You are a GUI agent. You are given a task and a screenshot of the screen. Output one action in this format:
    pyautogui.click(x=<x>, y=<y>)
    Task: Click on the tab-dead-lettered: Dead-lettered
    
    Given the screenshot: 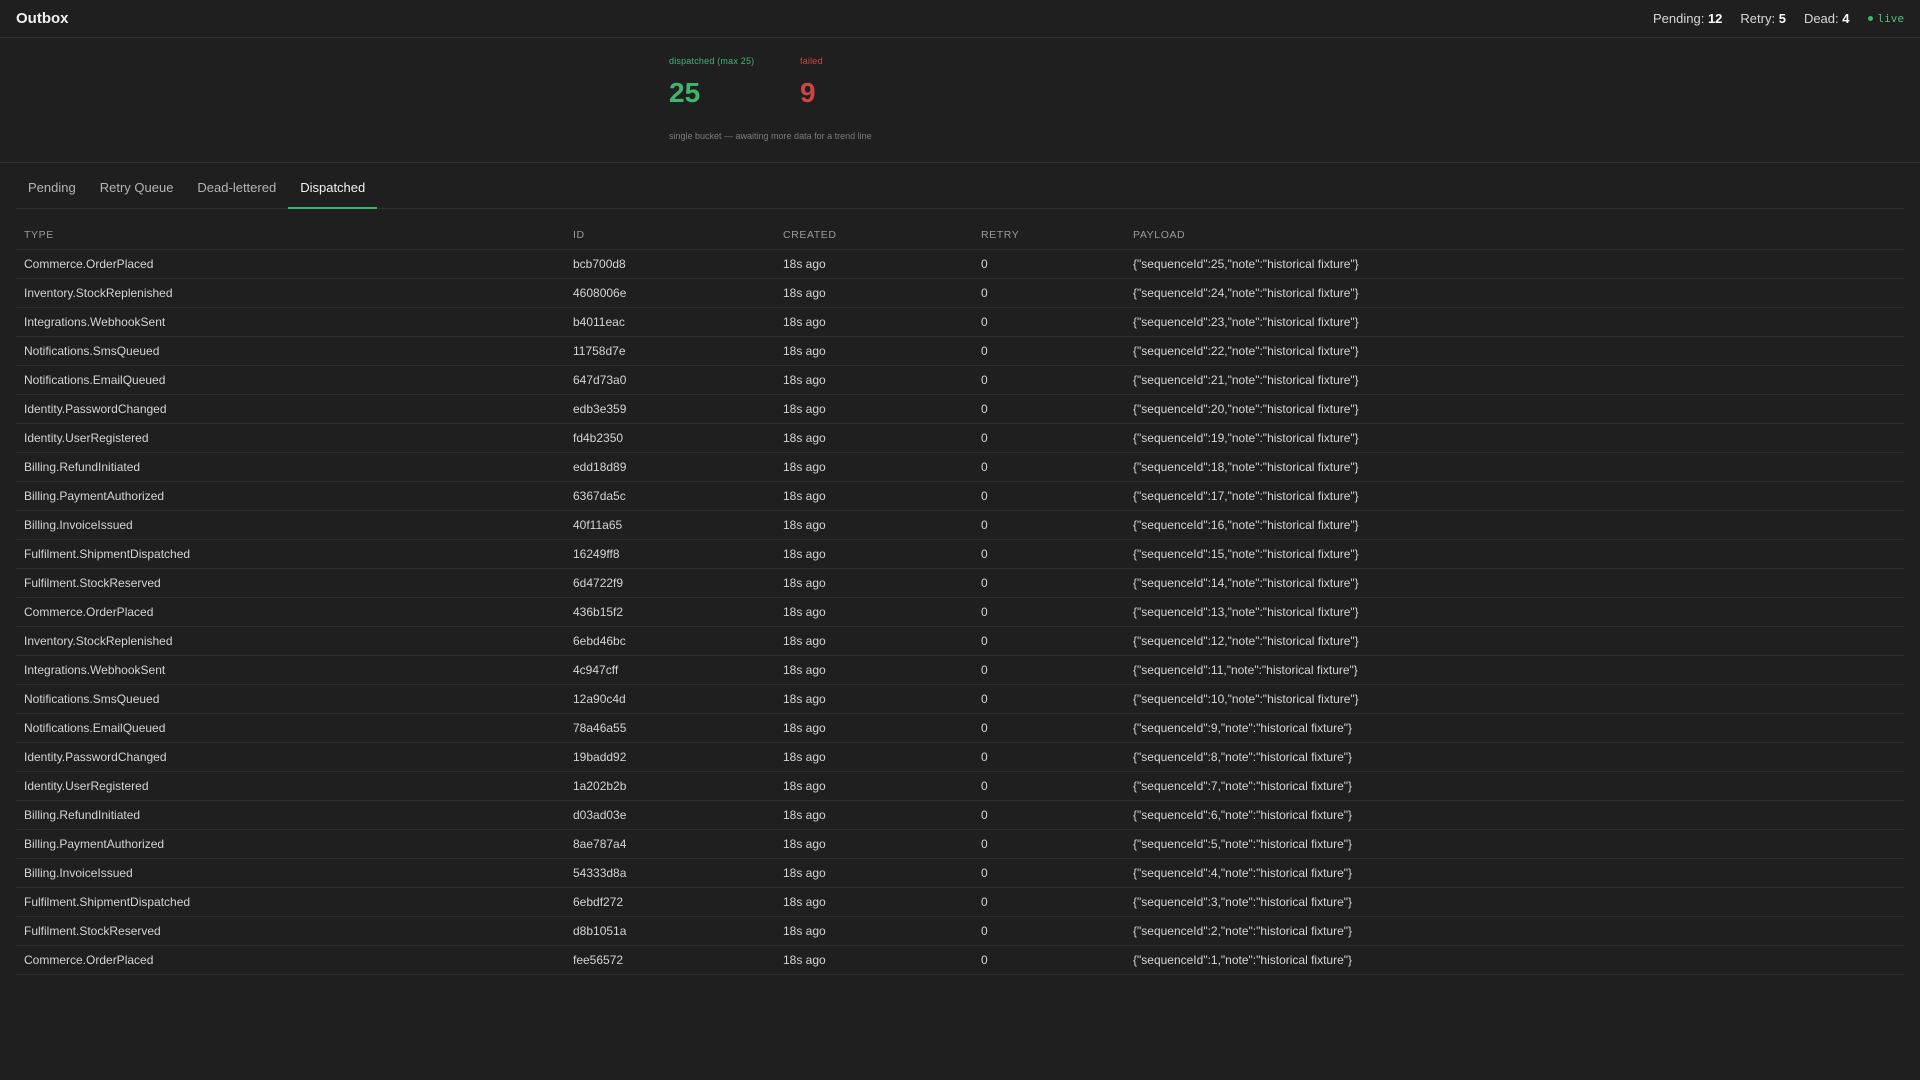 What is the action you would take?
    pyautogui.click(x=236, y=194)
    